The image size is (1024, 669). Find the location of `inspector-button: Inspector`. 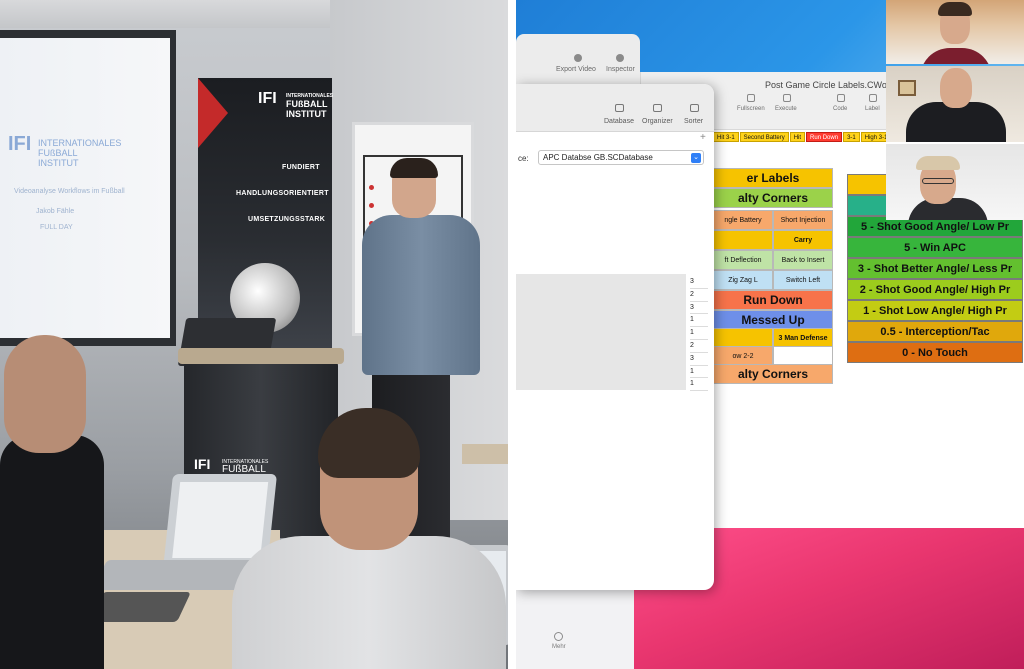

inspector-button: Inspector is located at coordinates (620, 69).